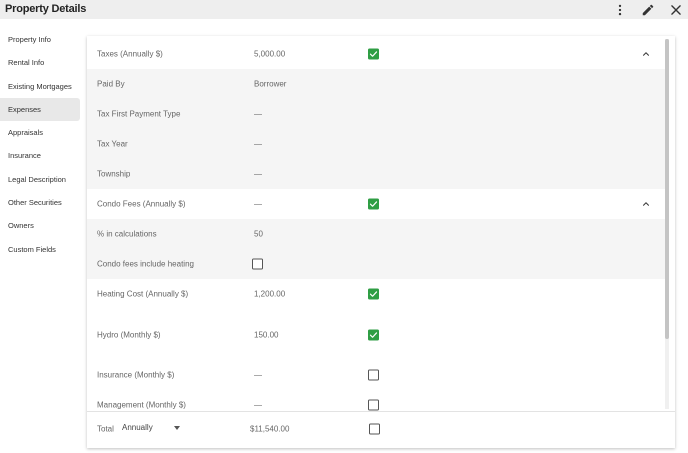  I want to click on expense-label: Condo fees include heating, so click(145, 264).